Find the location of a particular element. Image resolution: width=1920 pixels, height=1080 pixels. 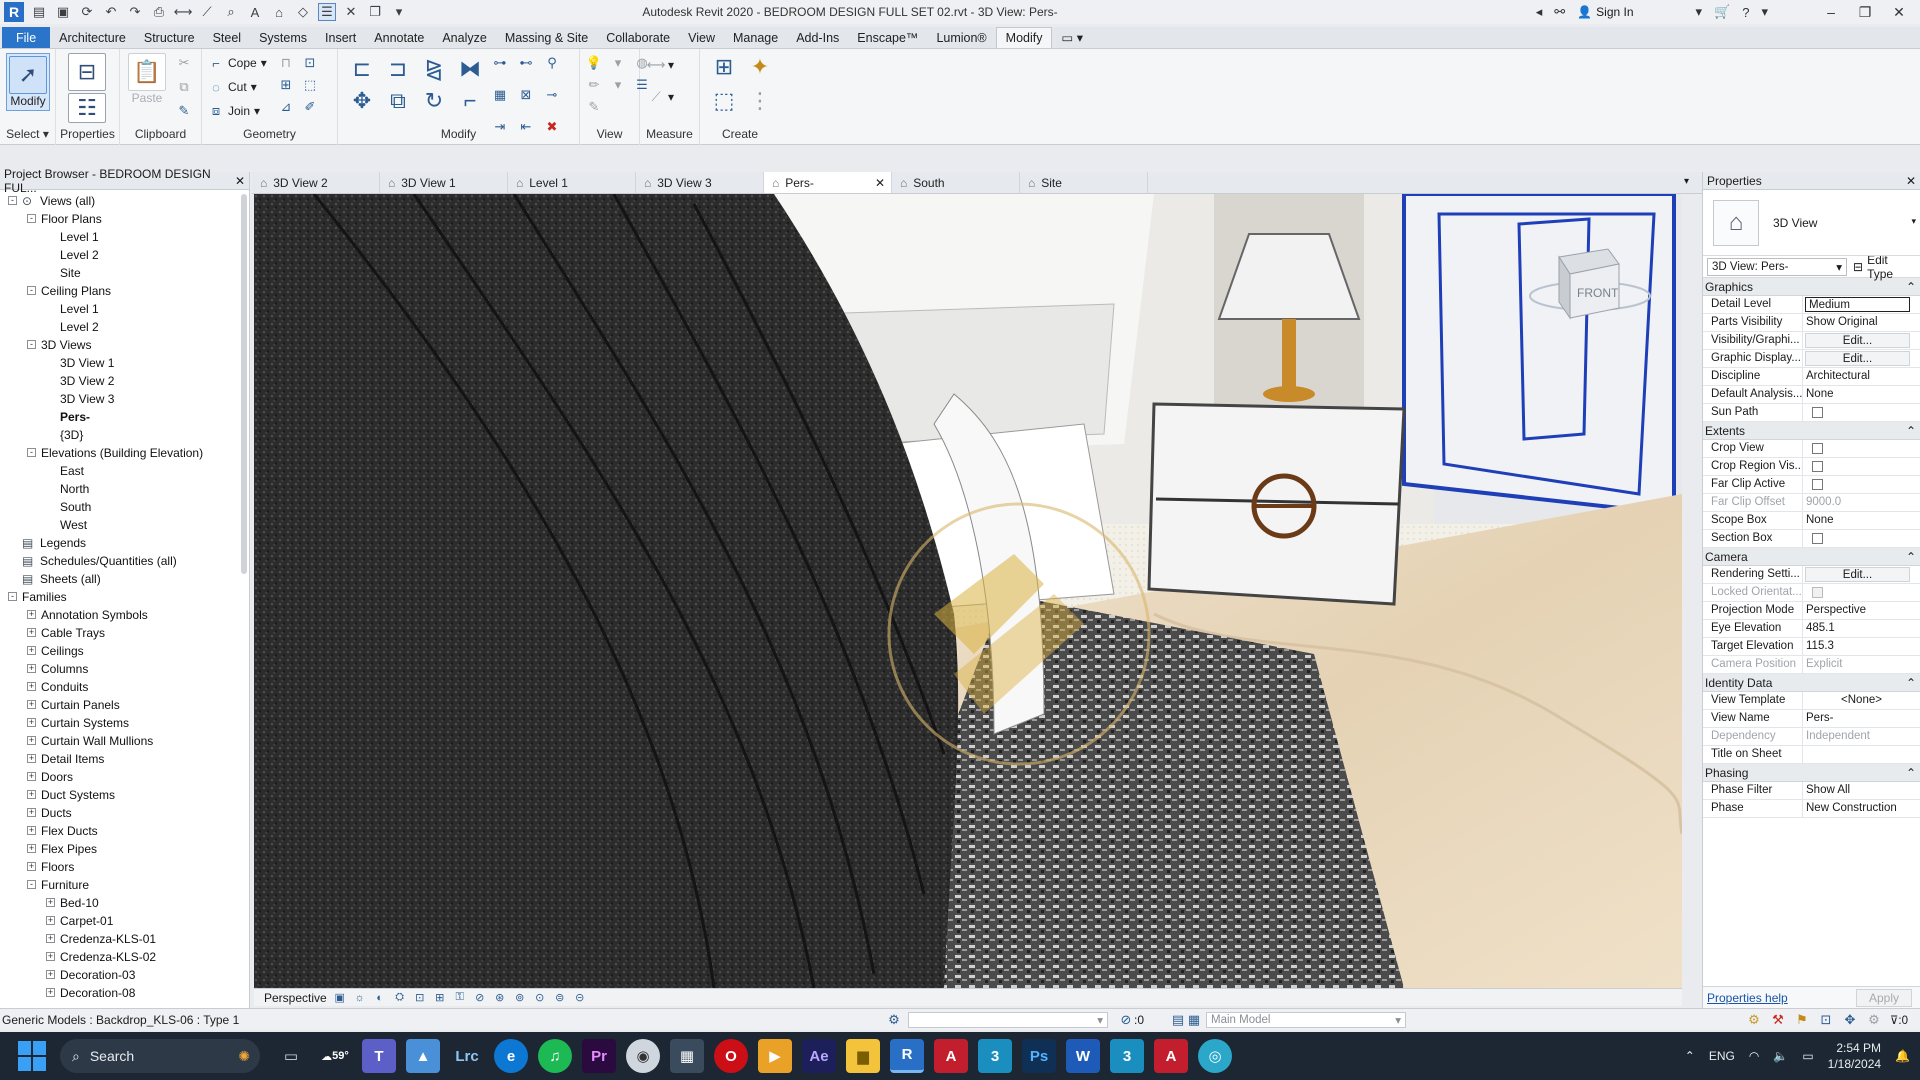

property-value: Architectural is located at coordinates (1861, 376).